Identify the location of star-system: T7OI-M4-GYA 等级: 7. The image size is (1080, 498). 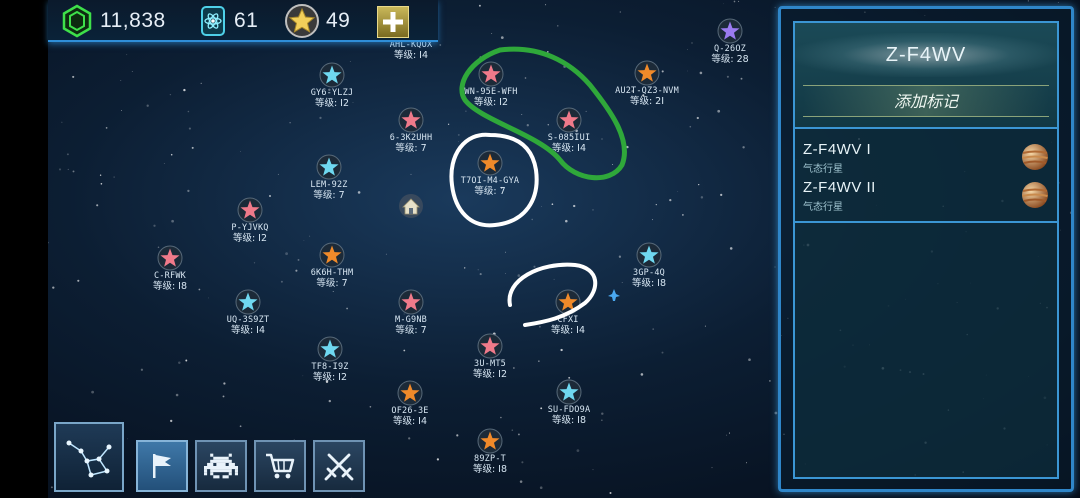
(490, 174).